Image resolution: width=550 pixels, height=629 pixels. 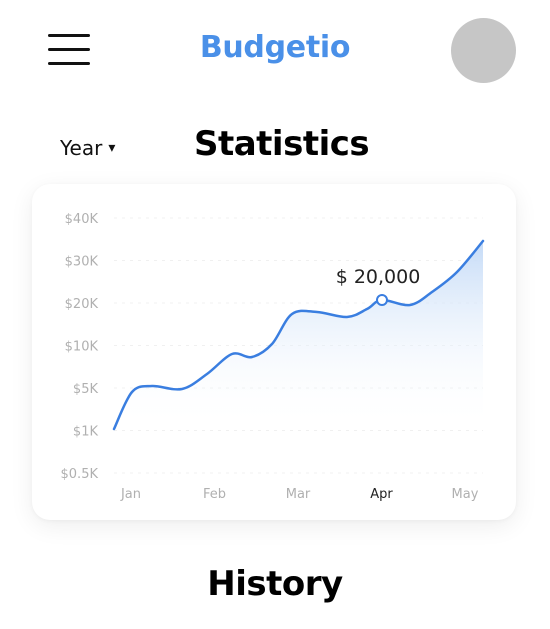 What do you see at coordinates (378, 277) in the screenshot?
I see `highlight-value-label: $ 20,000` at bounding box center [378, 277].